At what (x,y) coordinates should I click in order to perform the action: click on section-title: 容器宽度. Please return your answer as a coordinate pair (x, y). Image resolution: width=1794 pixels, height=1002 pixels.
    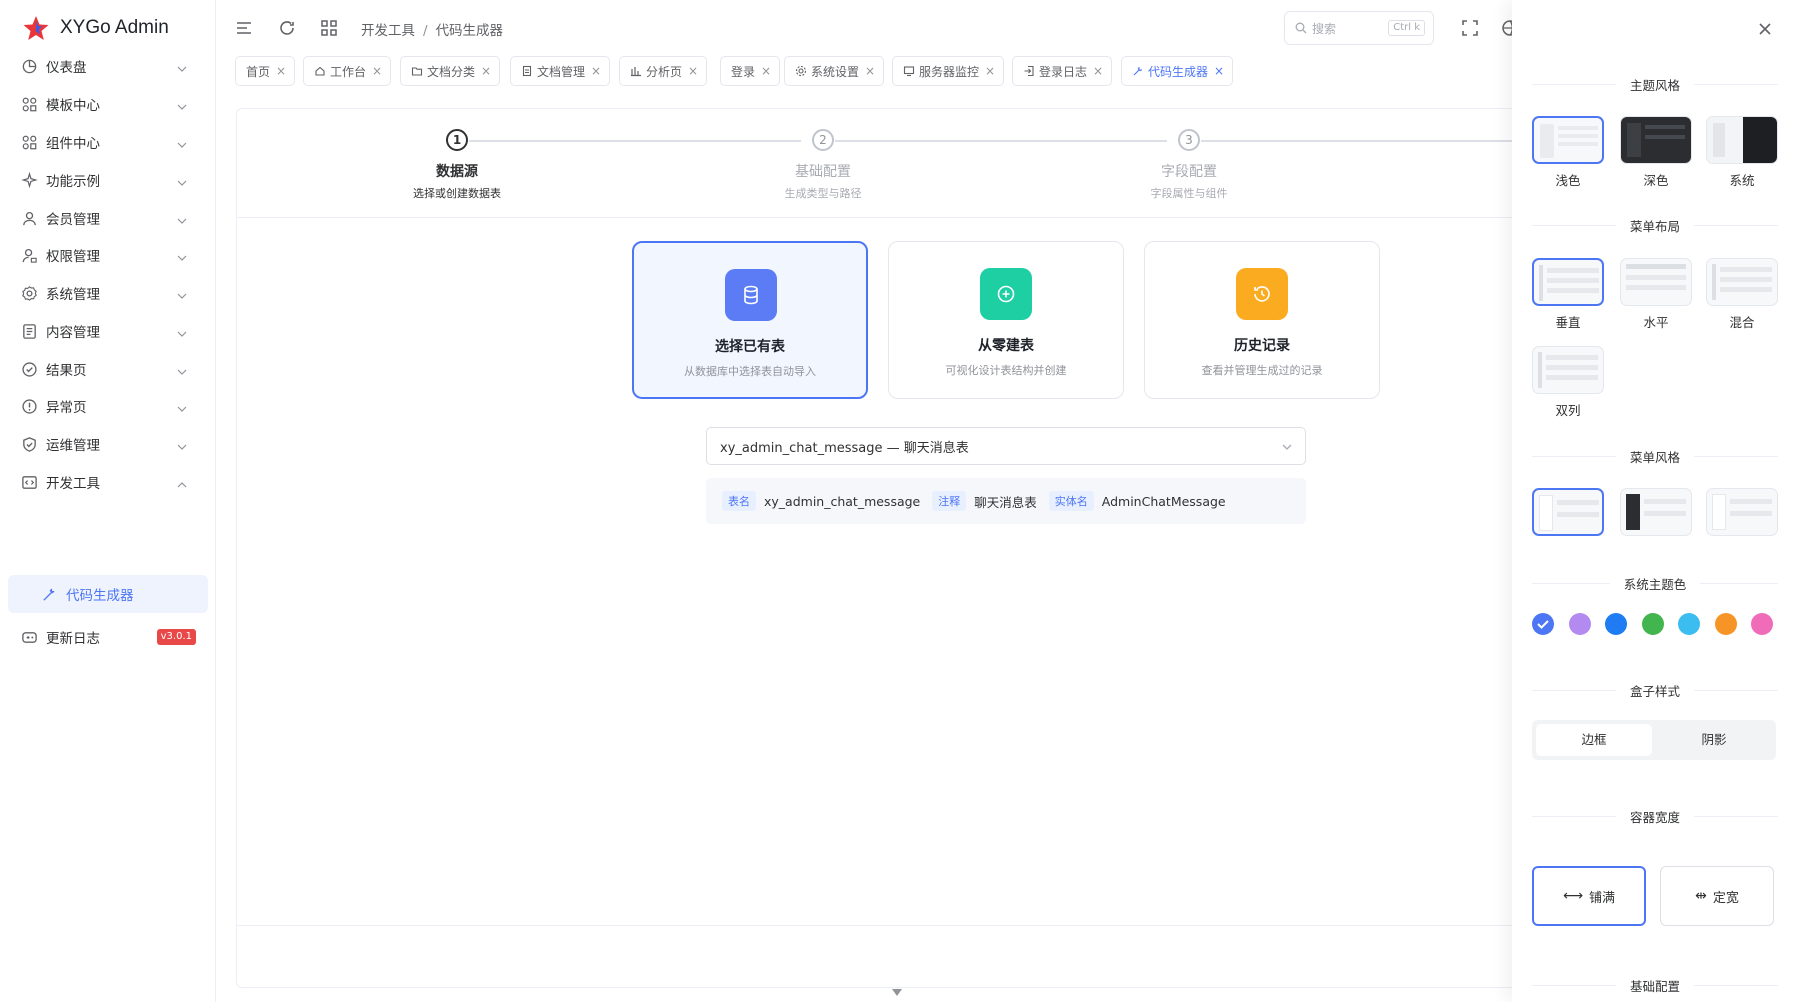
    Looking at the image, I should click on (1655, 817).